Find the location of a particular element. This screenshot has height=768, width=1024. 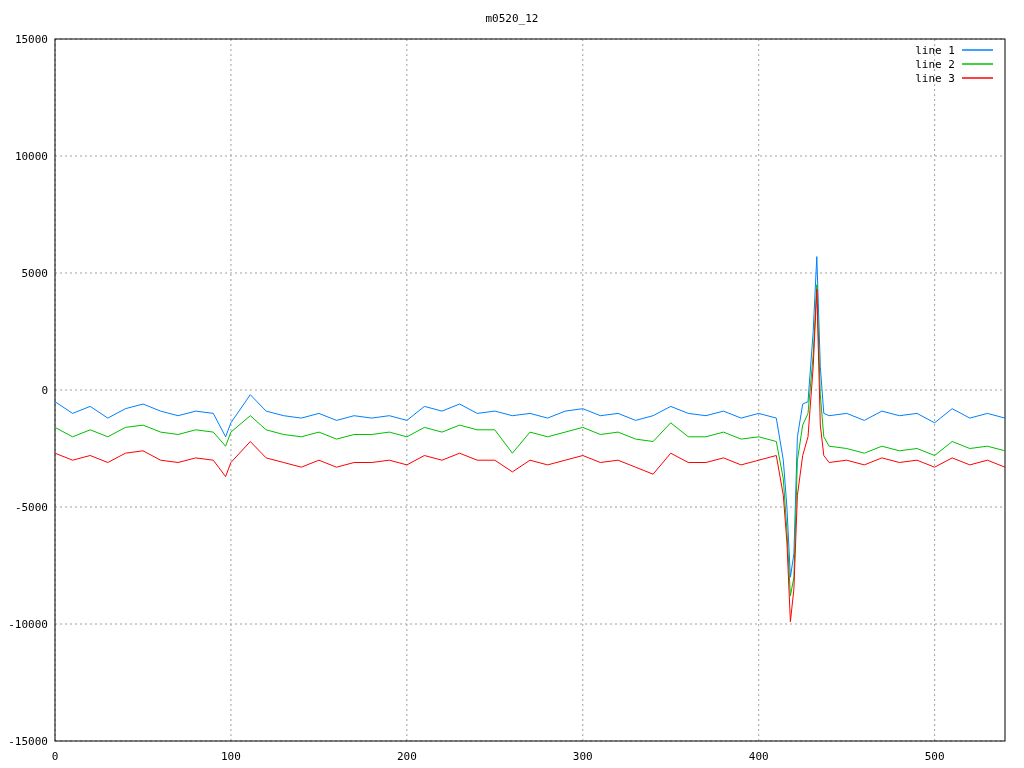

tick-label: 300 is located at coordinates (582, 756).